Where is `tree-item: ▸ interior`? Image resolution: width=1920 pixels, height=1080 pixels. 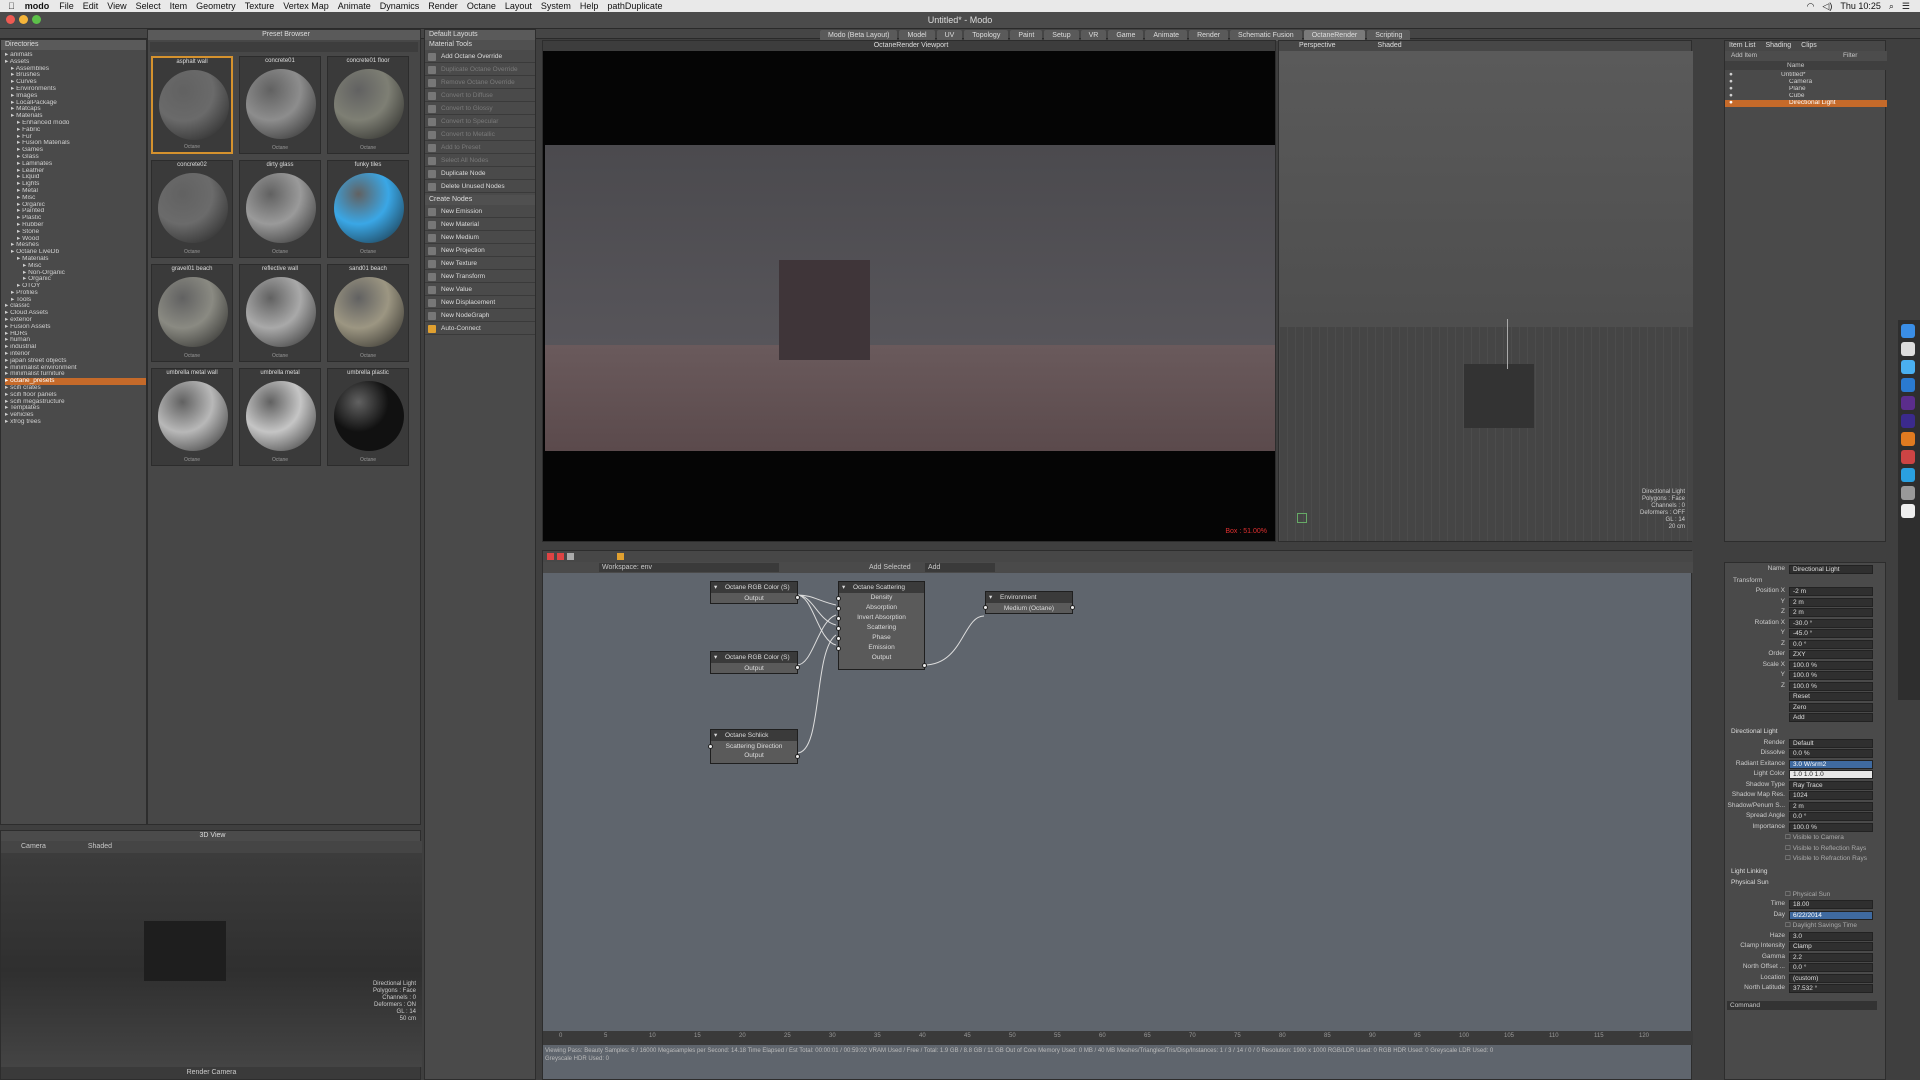
tree-item: ▸ interior is located at coordinates (75, 354).